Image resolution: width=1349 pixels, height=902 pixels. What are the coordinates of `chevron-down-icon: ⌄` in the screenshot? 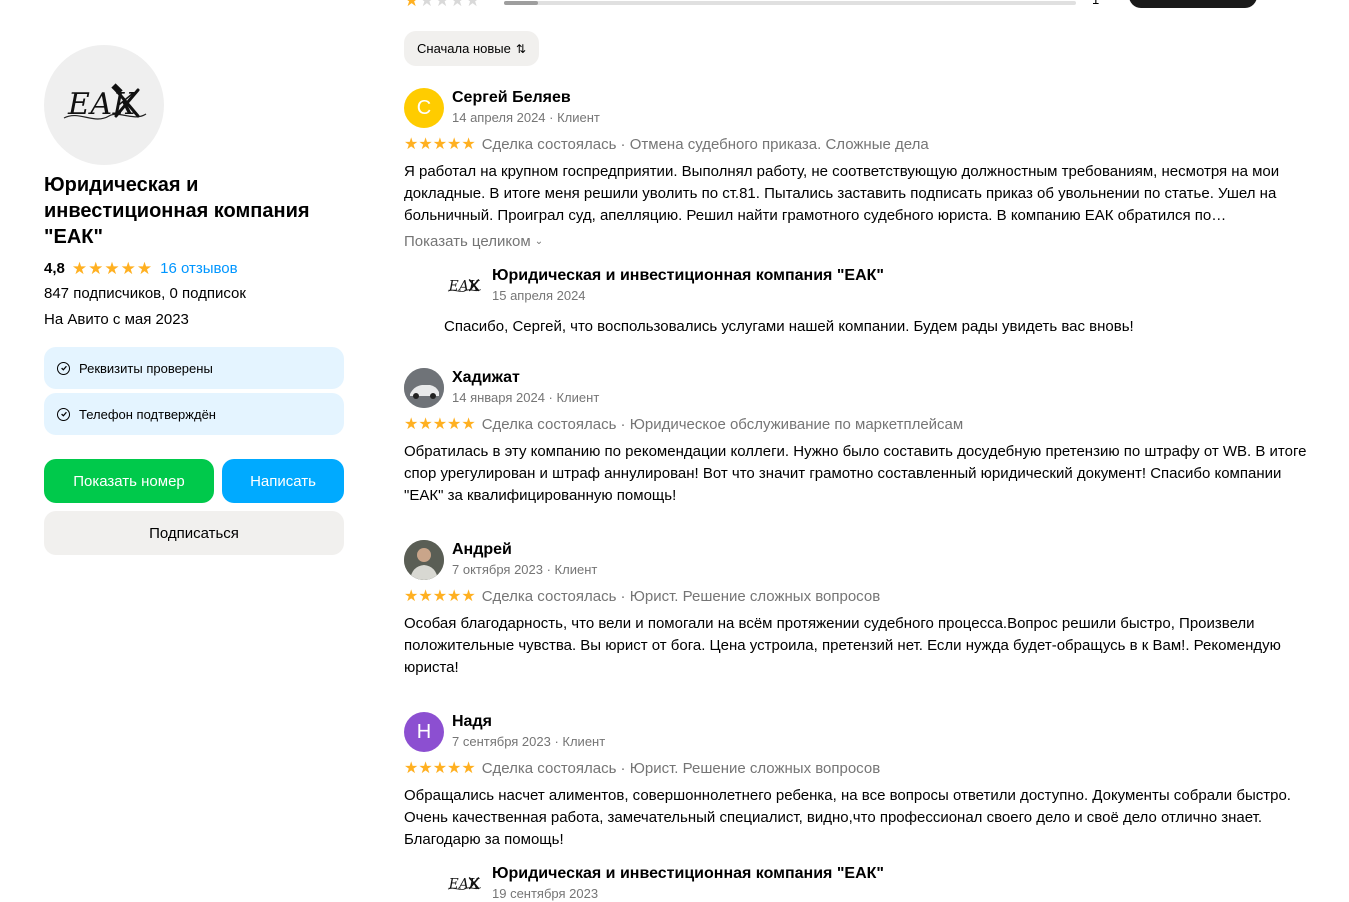 It's located at (539, 241).